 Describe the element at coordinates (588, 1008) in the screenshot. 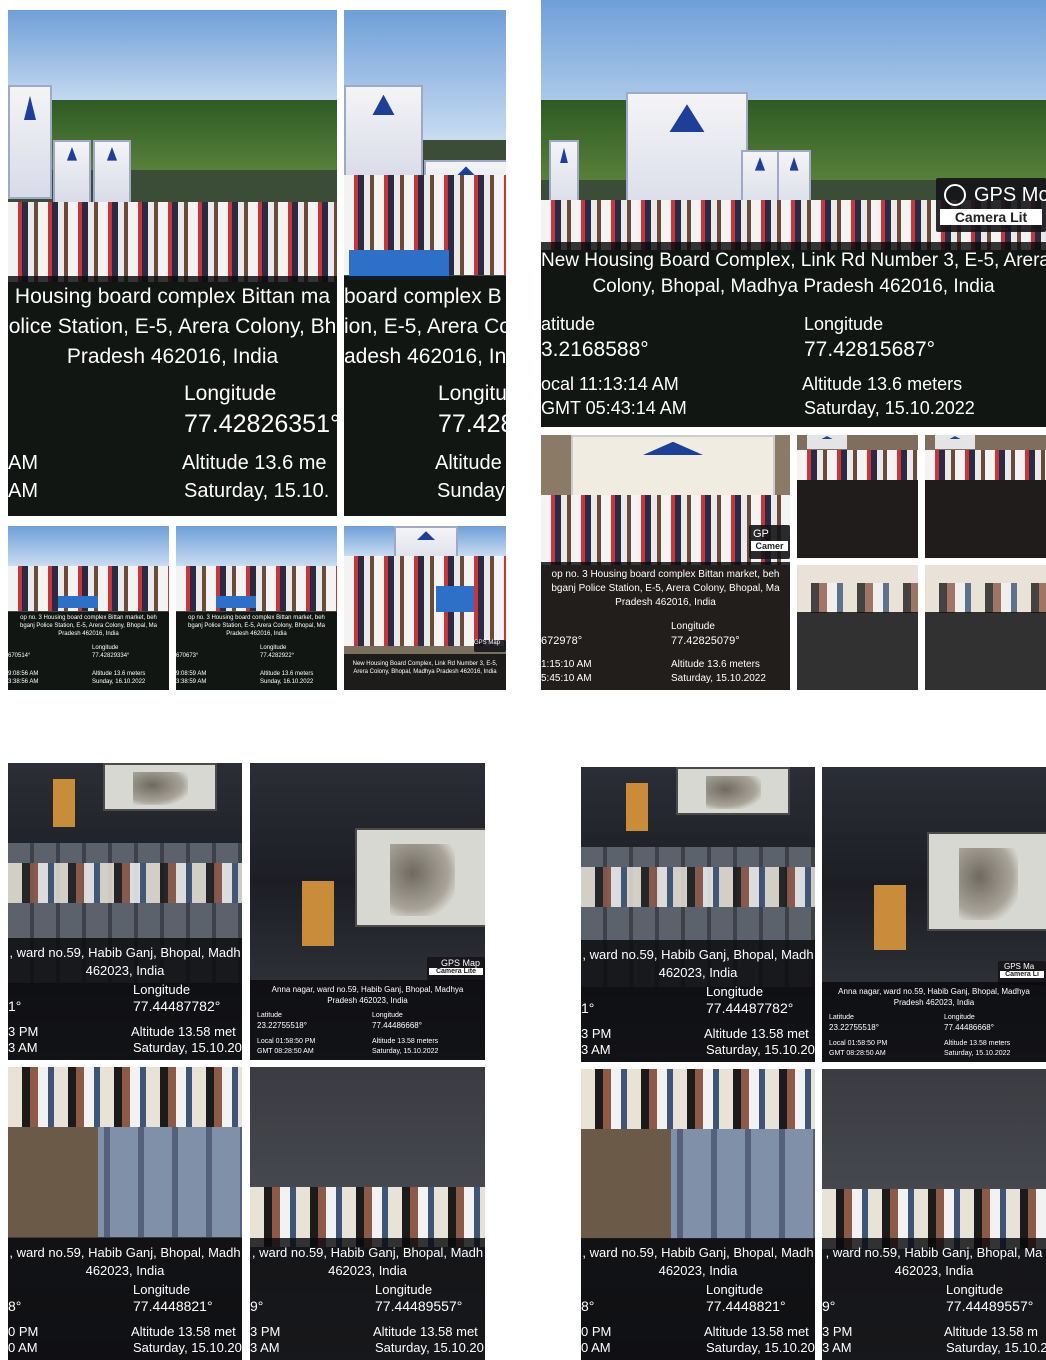

I see `latitude-value: 1°` at that location.